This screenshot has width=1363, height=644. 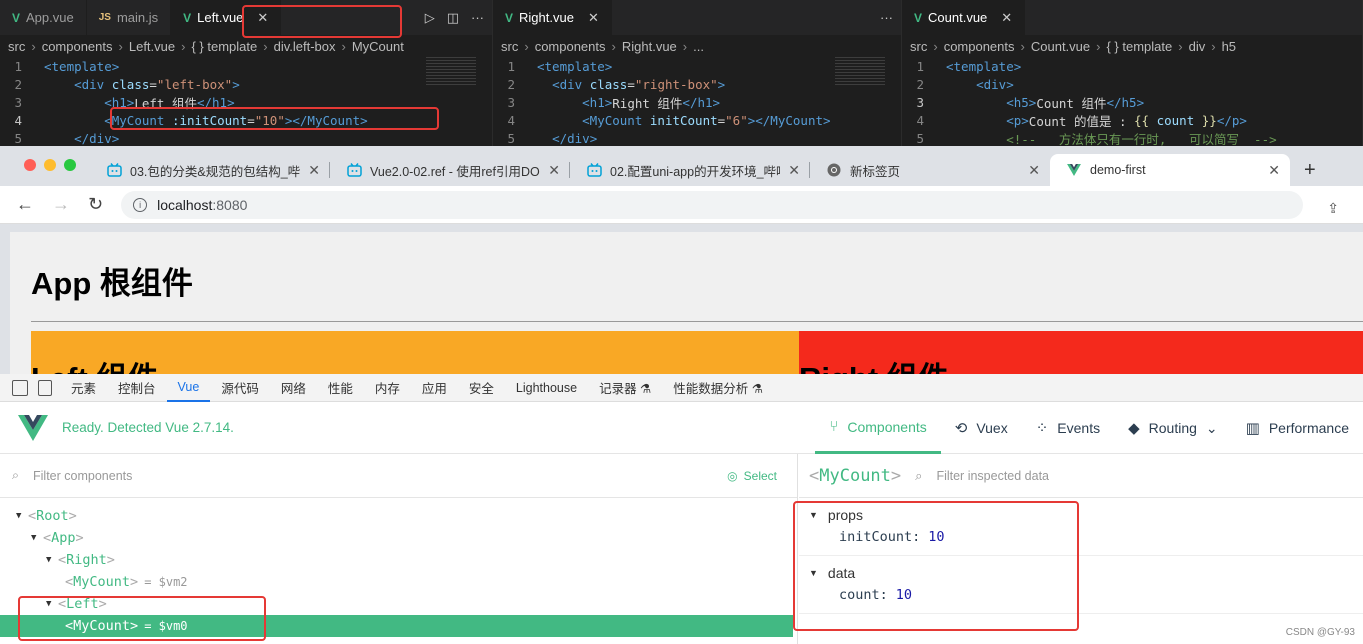 I want to click on breadcrumb-item: div.left-box, so click(x=305, y=46).